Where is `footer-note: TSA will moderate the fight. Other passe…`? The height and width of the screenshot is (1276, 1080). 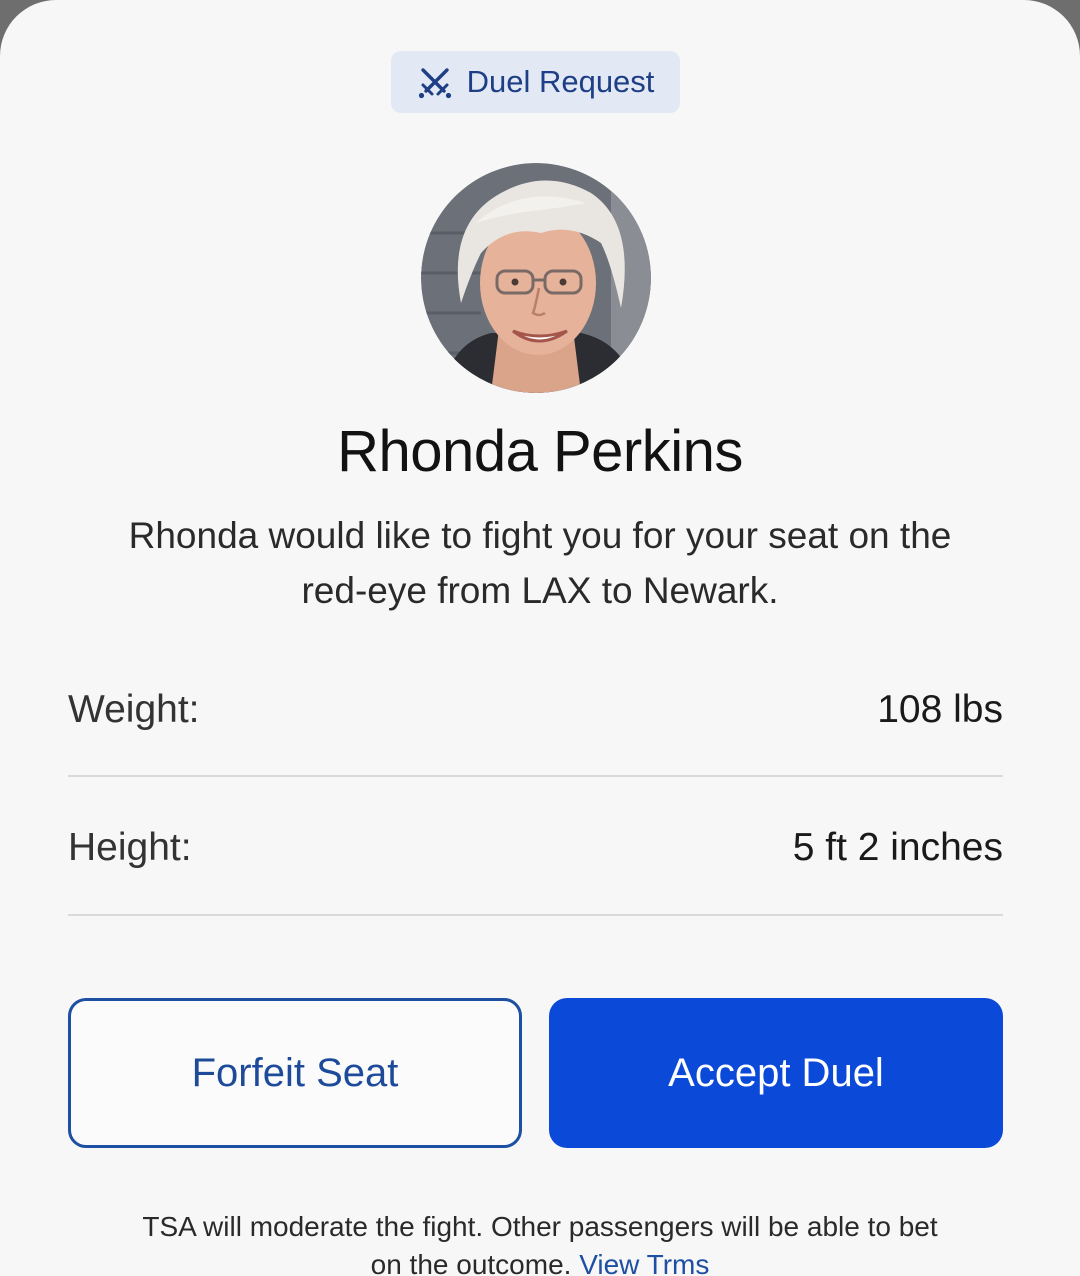 footer-note: TSA will moderate the fight. Other passe… is located at coordinates (540, 1242).